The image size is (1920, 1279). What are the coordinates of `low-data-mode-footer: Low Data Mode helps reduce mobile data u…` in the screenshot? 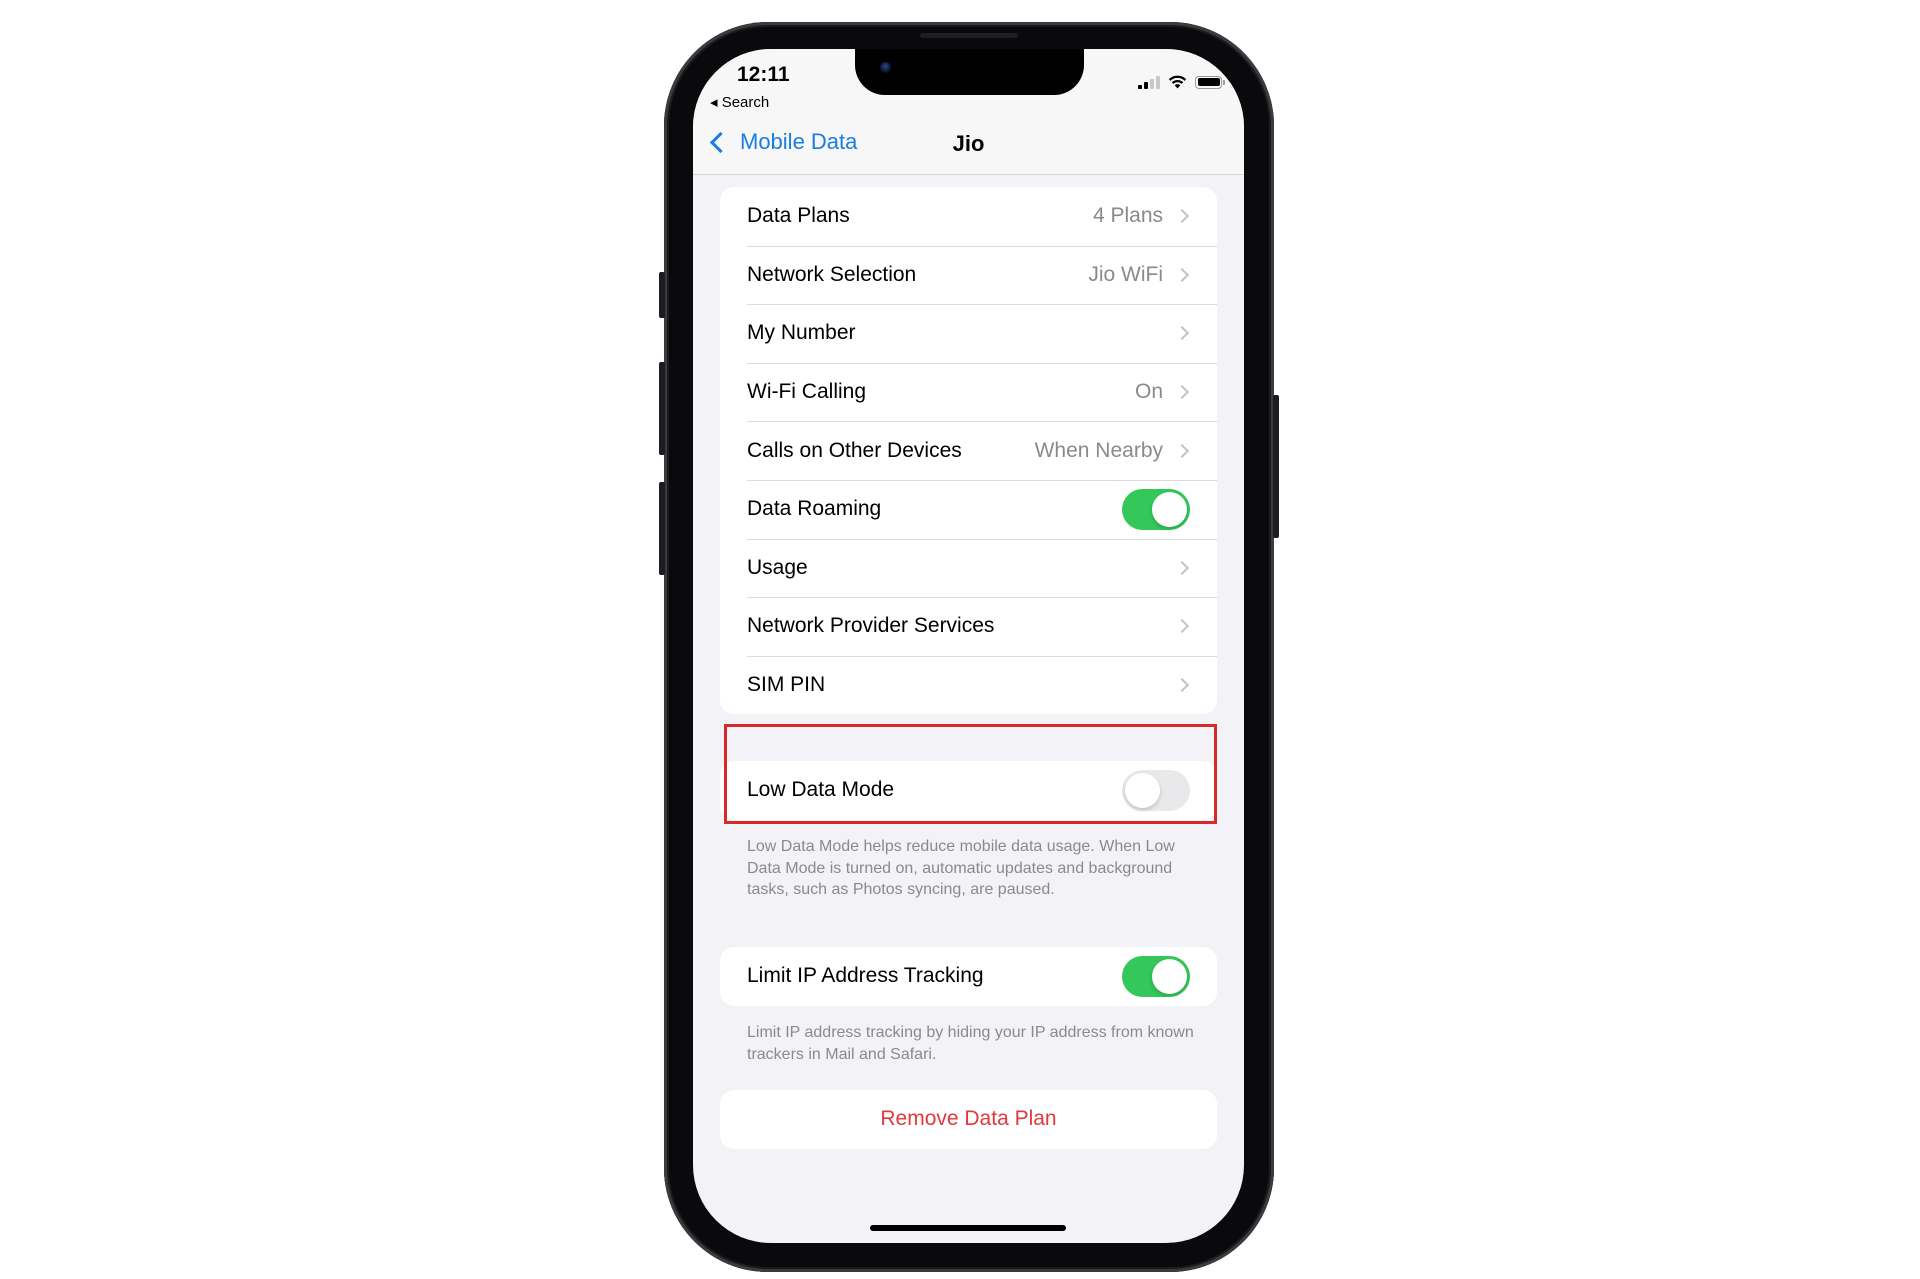 It's located at (961, 868).